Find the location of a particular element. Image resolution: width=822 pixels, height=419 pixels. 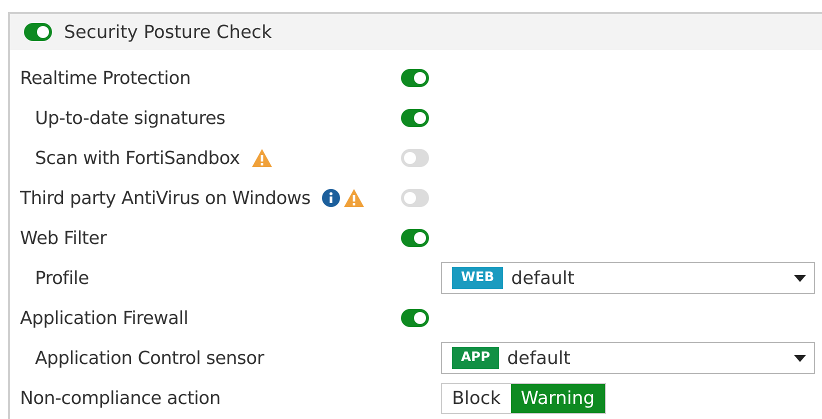

field-label: Application Firewall is located at coordinates (104, 318).